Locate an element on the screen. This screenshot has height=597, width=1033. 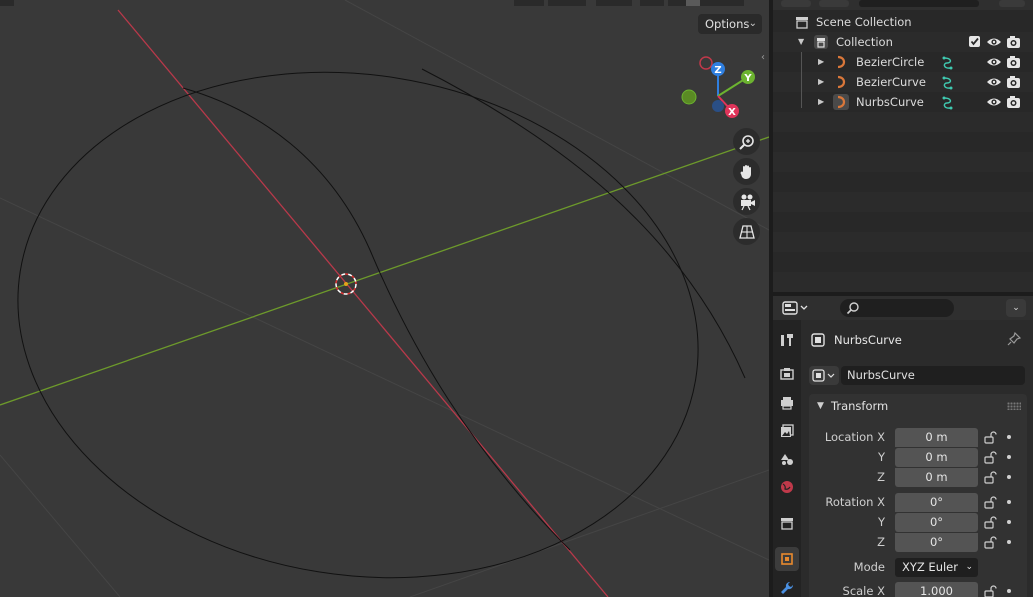
tab-object is located at coordinates (787, 559).